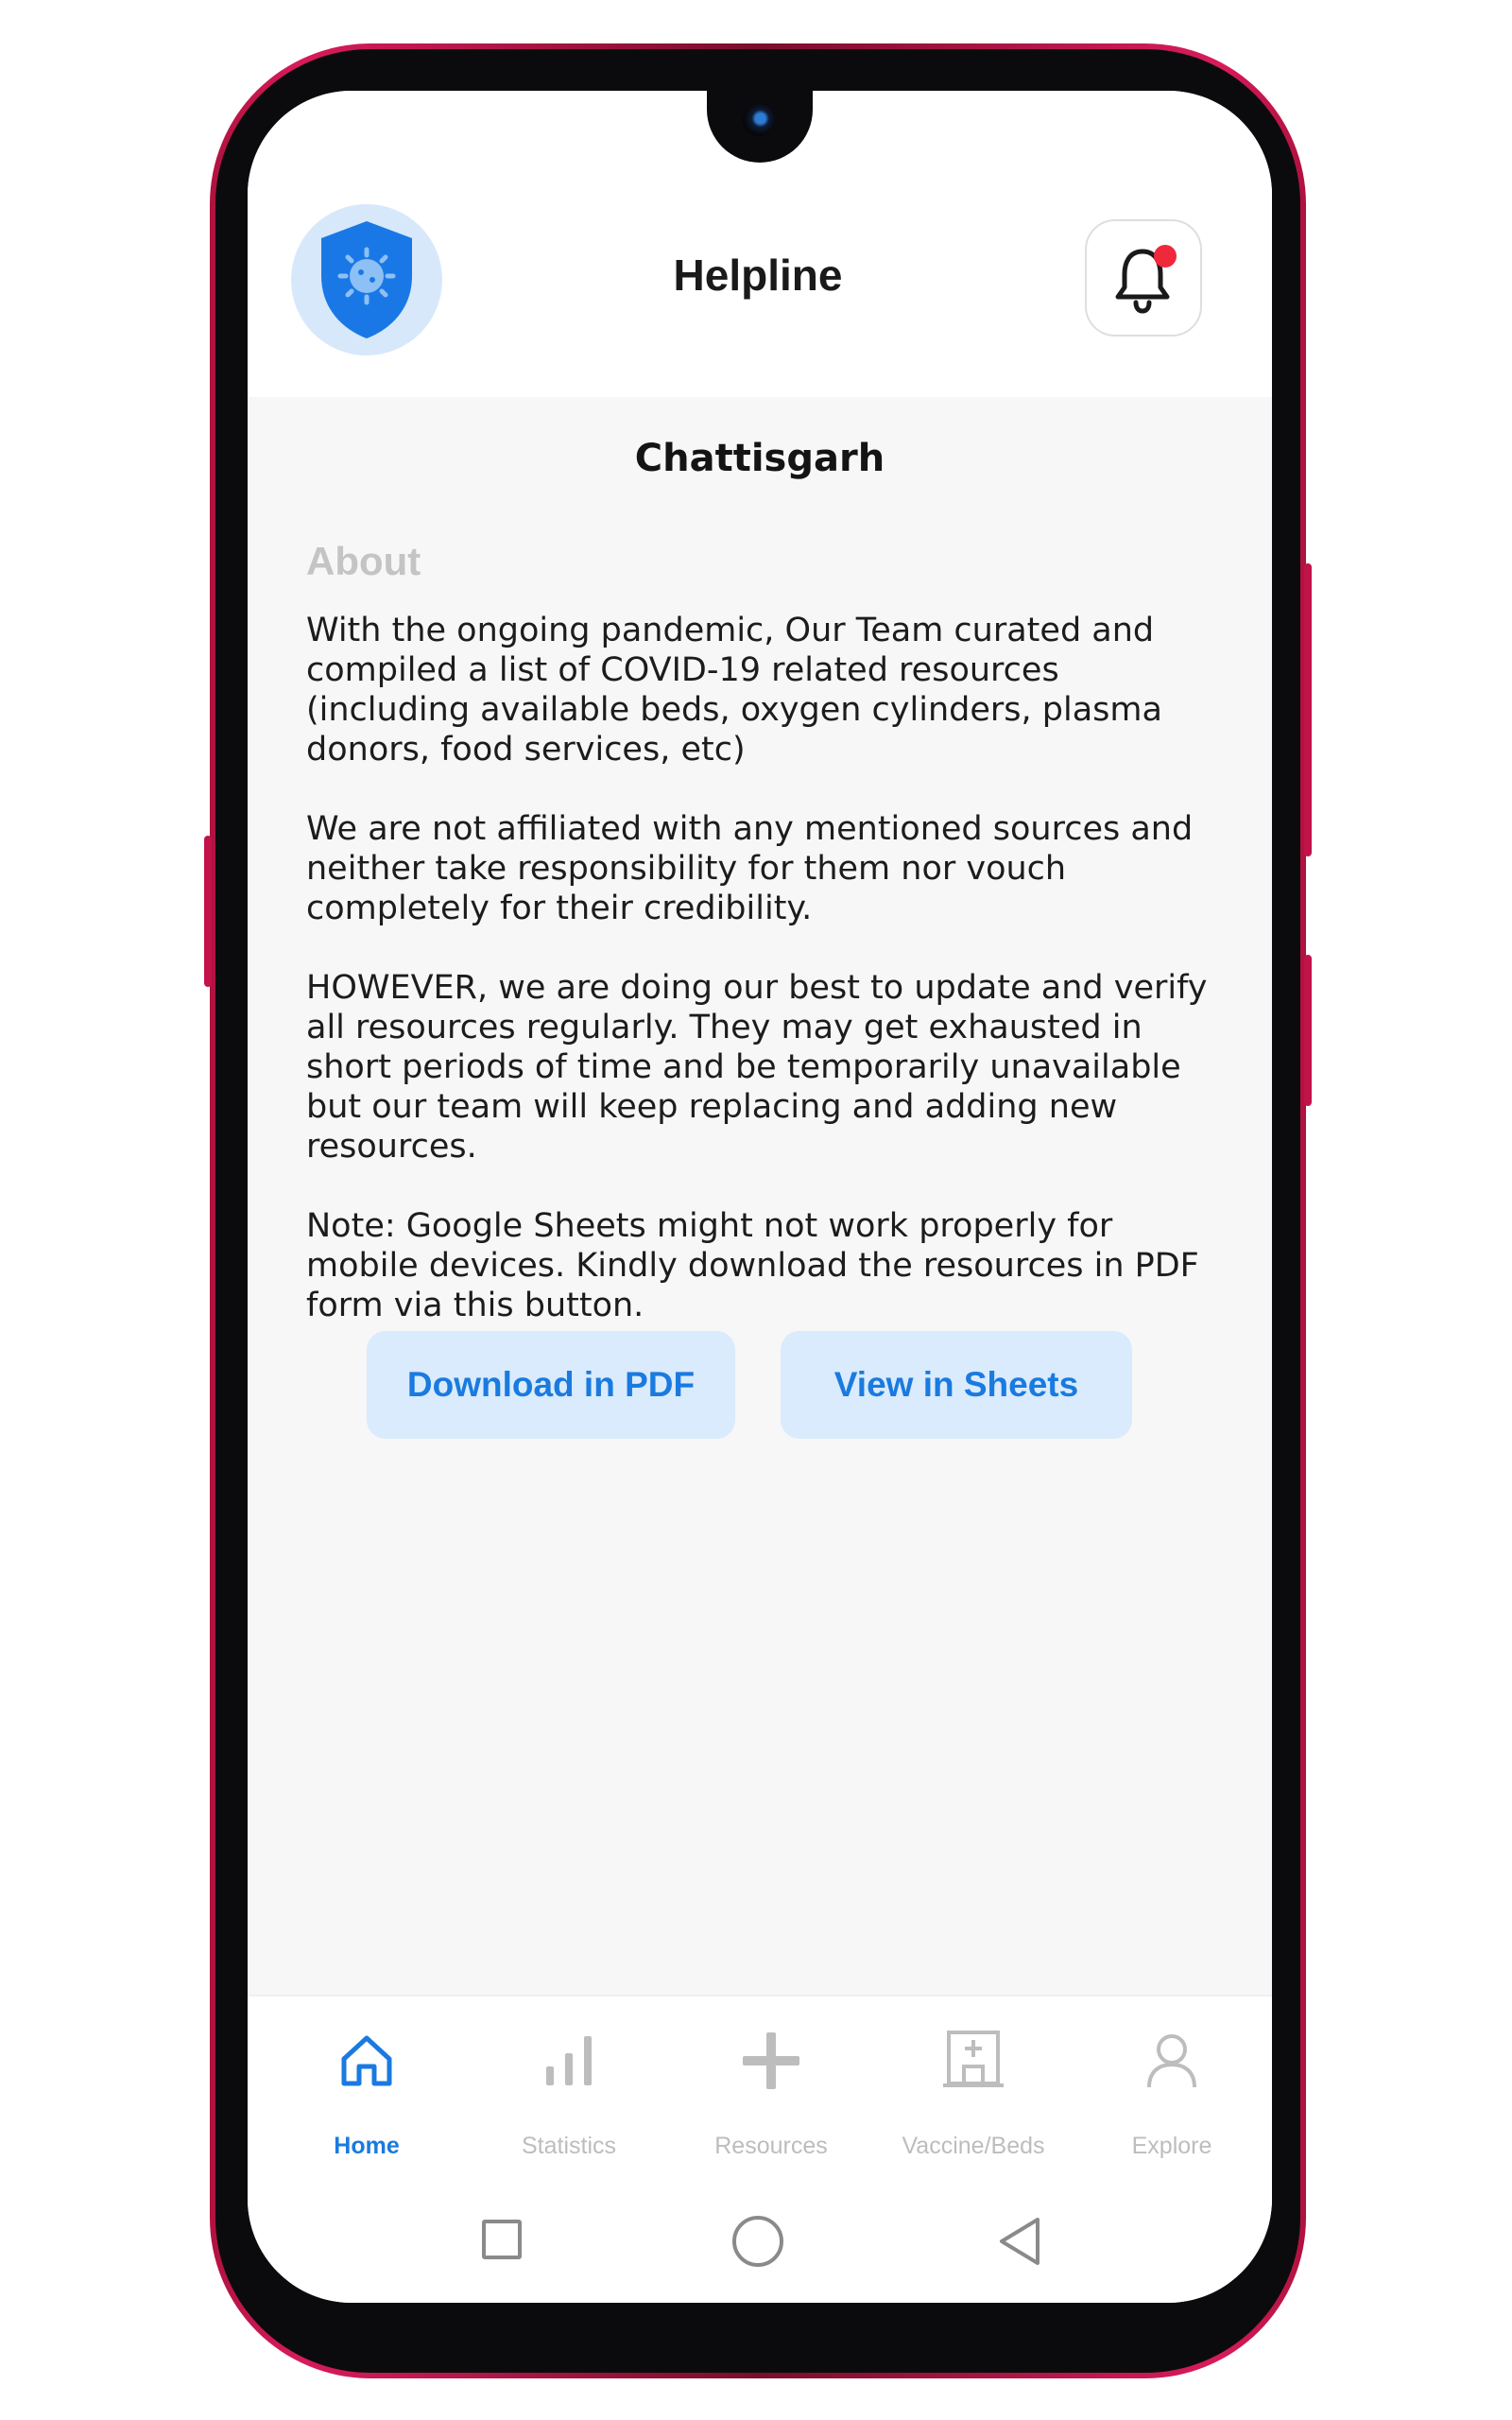 This screenshot has width=1512, height=2420. What do you see at coordinates (771, 2060) in the screenshot?
I see `plus-icon` at bounding box center [771, 2060].